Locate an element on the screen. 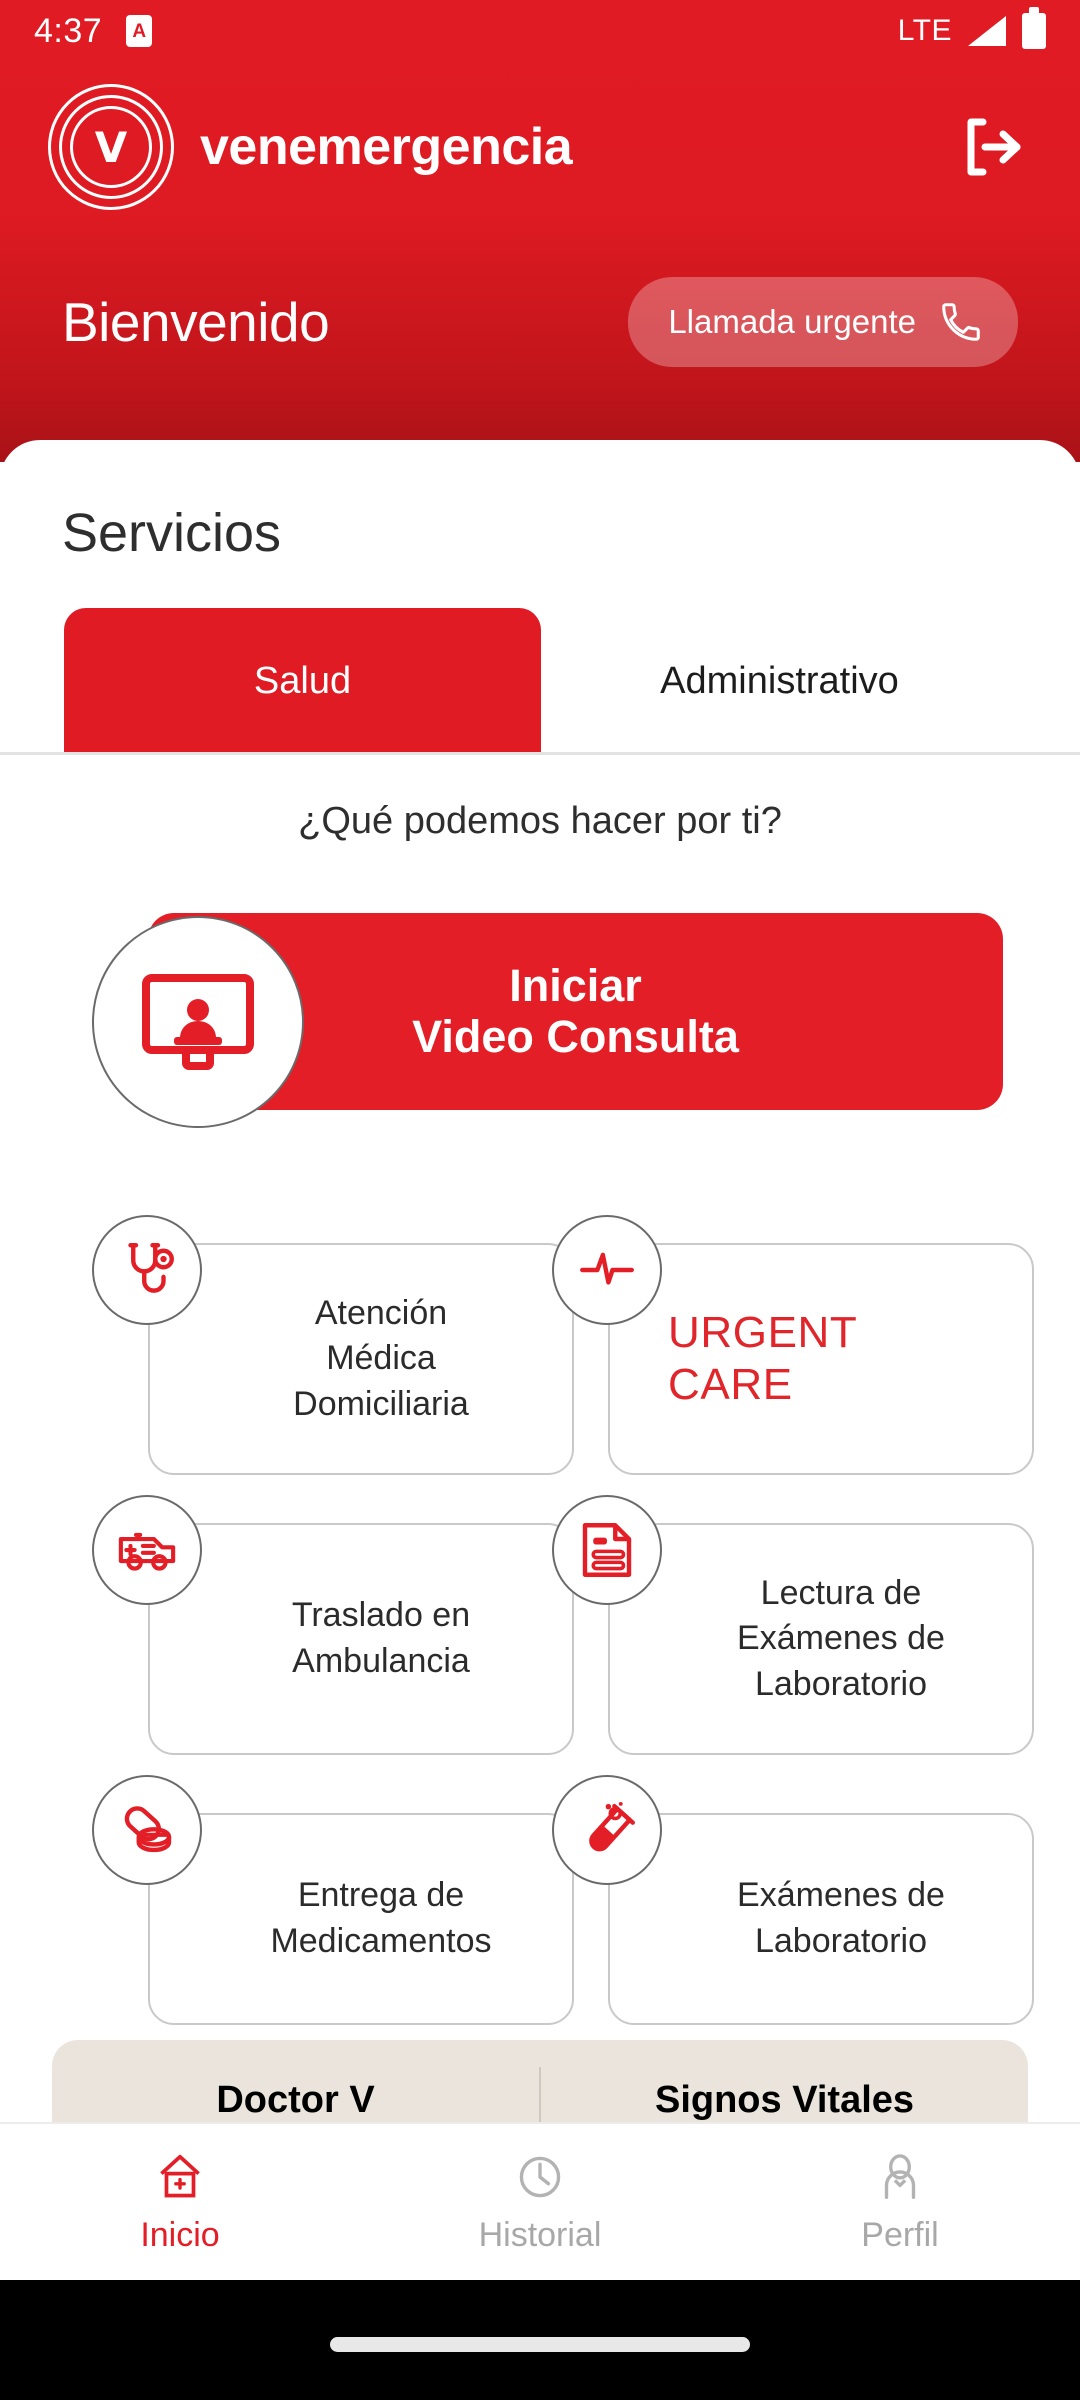 Image resolution: width=1080 pixels, height=2400 pixels. ambulance-icon-circle is located at coordinates (147, 1550).